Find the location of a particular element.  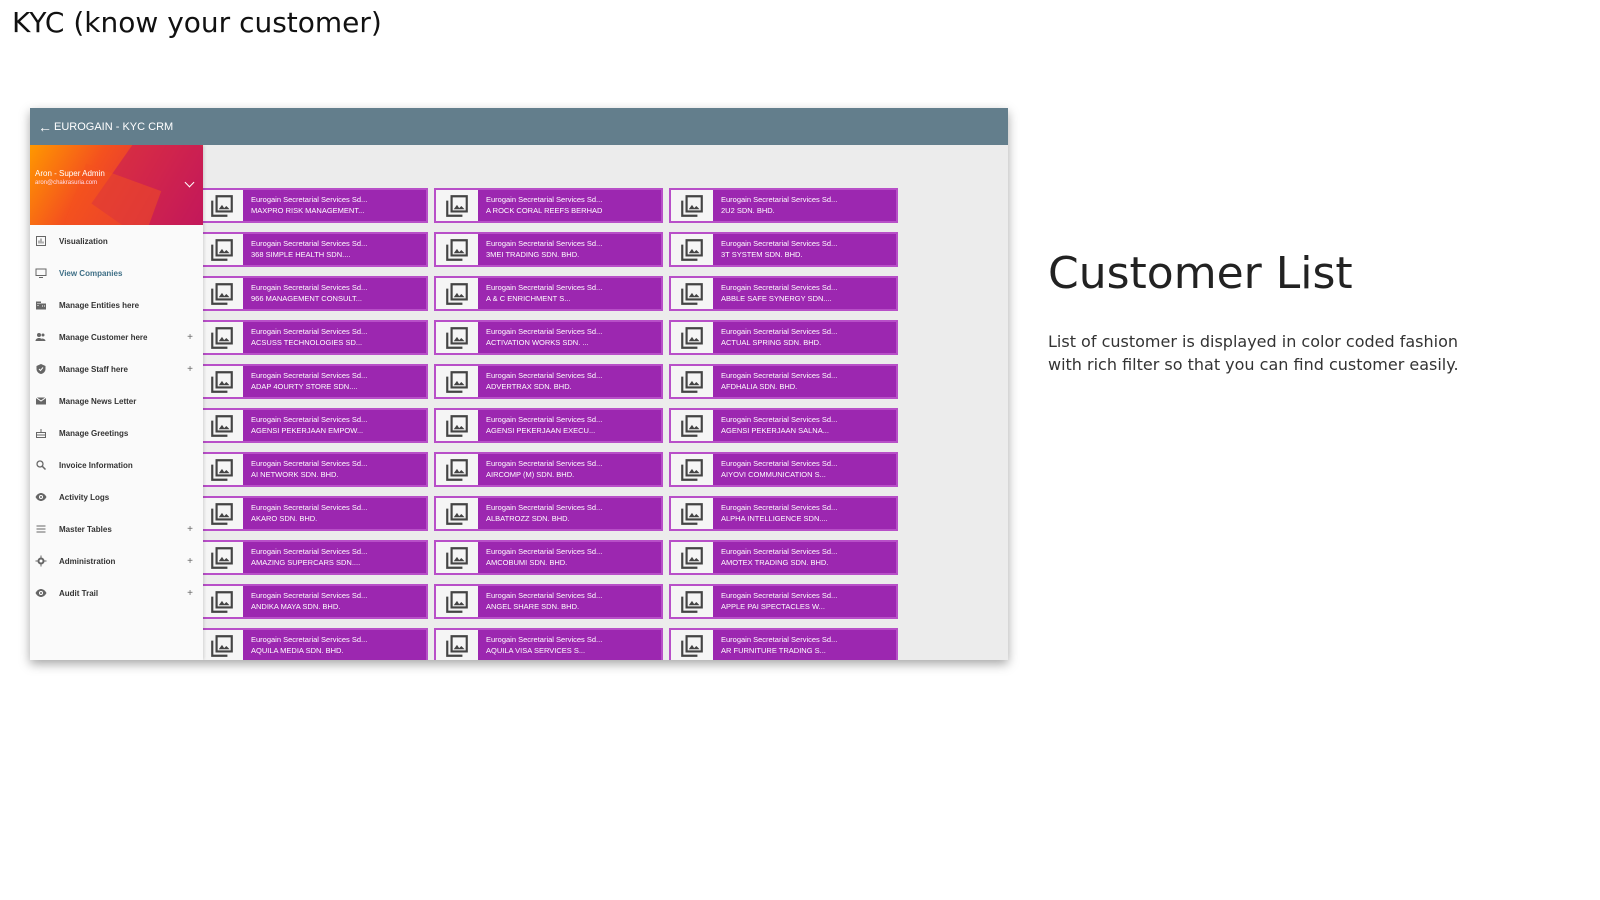

card-company-name: ACTUAL SPRING SDN. BHD. is located at coordinates (771, 342).